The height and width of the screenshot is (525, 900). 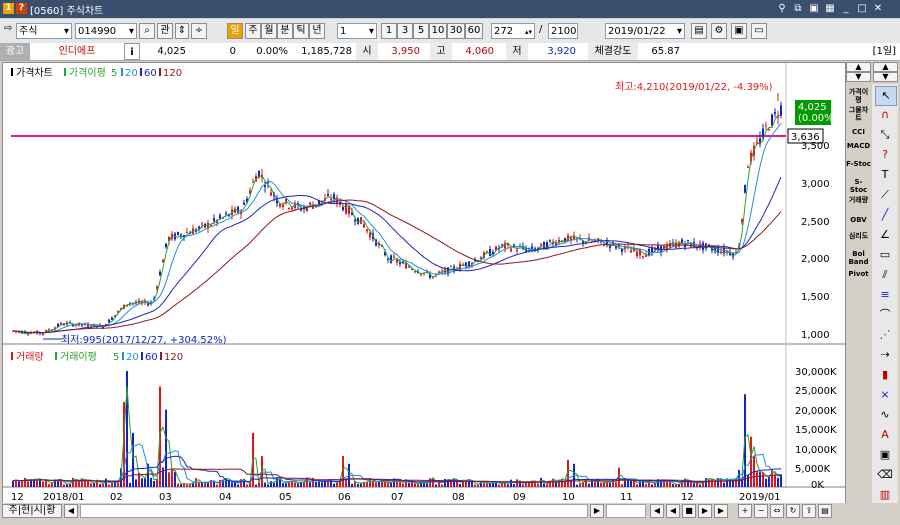 What do you see at coordinates (745, 511) in the screenshot?
I see `zoom-in-icon: +` at bounding box center [745, 511].